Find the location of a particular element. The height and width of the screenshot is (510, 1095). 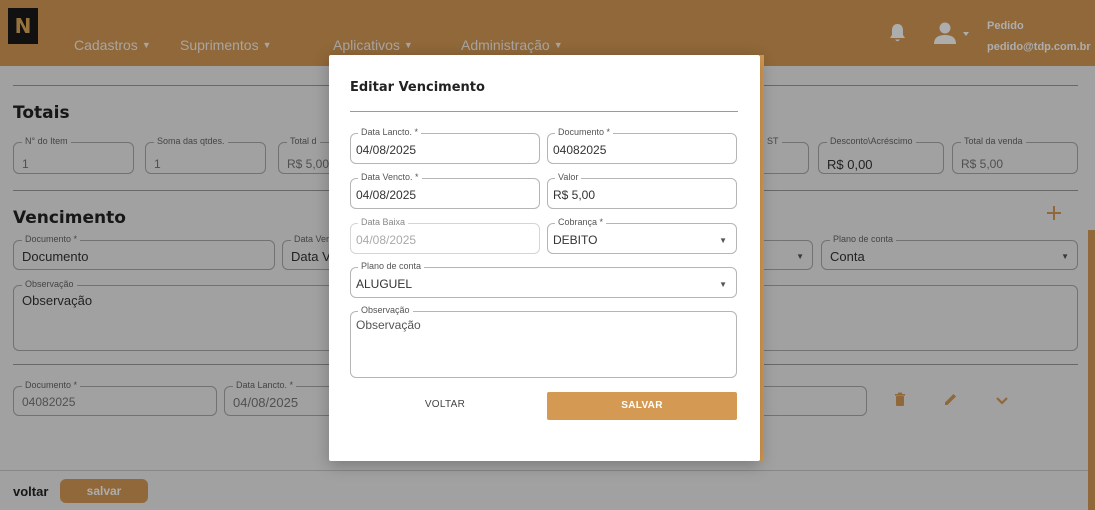

voltar-button: VOLTAR is located at coordinates (445, 405).